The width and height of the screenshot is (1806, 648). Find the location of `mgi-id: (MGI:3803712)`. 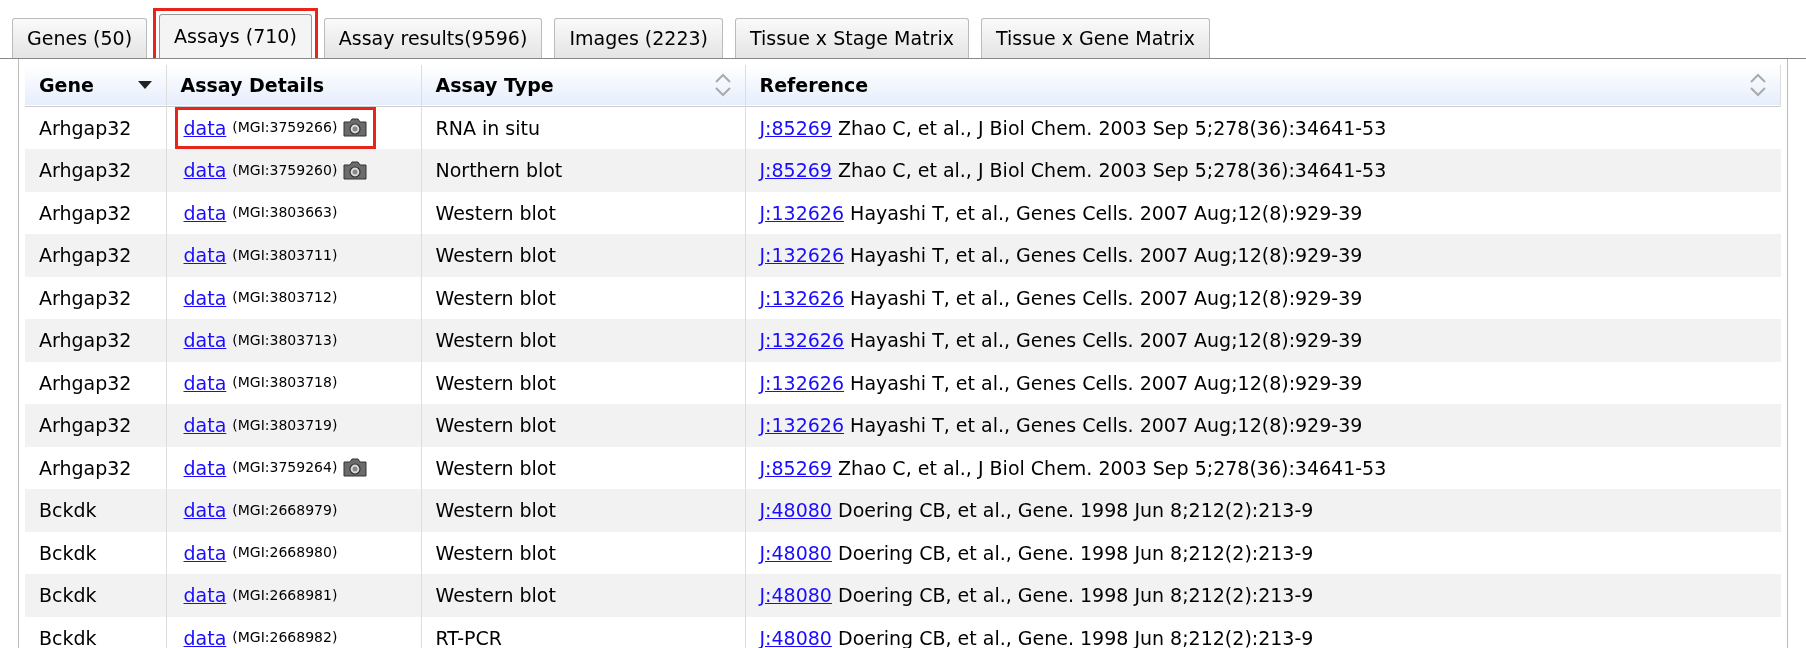

mgi-id: (MGI:3803712) is located at coordinates (285, 298).